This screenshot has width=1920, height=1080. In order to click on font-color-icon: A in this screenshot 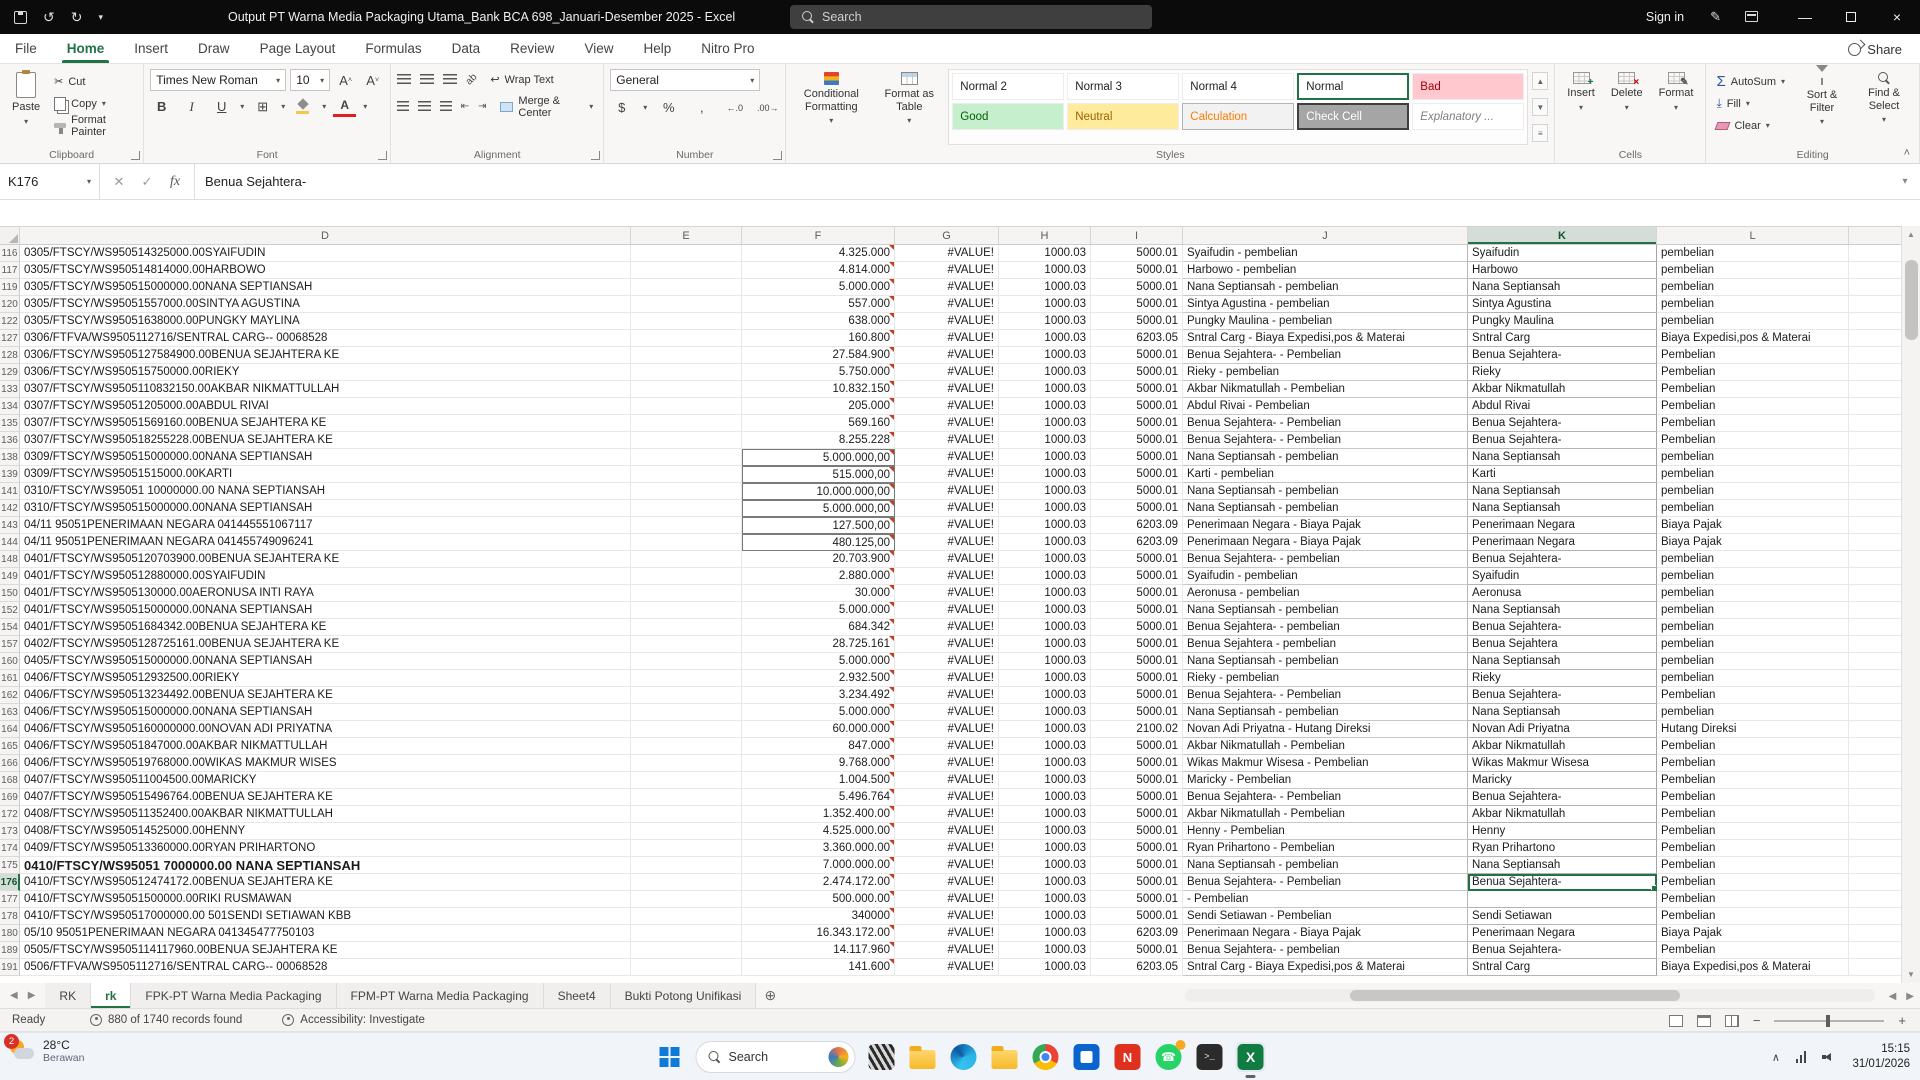, I will do `click(345, 106)`.